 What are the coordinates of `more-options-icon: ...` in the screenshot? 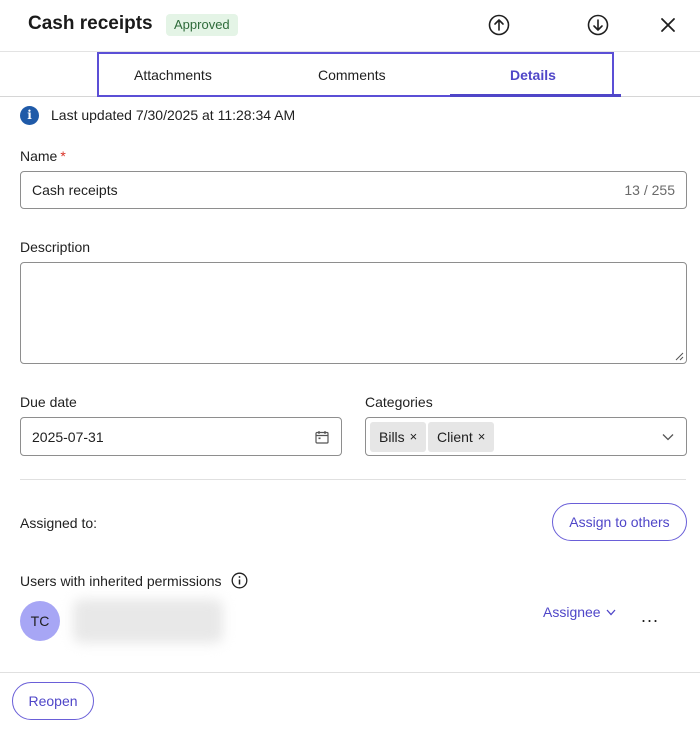 It's located at (650, 616).